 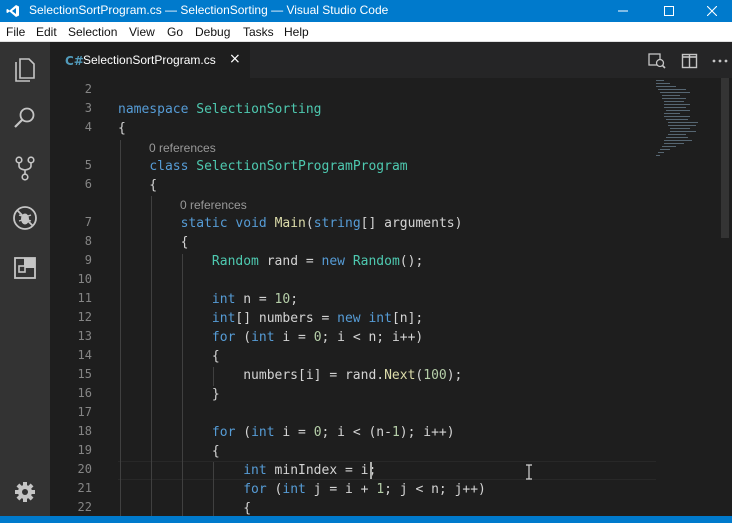 What do you see at coordinates (220, 109) in the screenshot?
I see `code-line: namespace SelectionSorting` at bounding box center [220, 109].